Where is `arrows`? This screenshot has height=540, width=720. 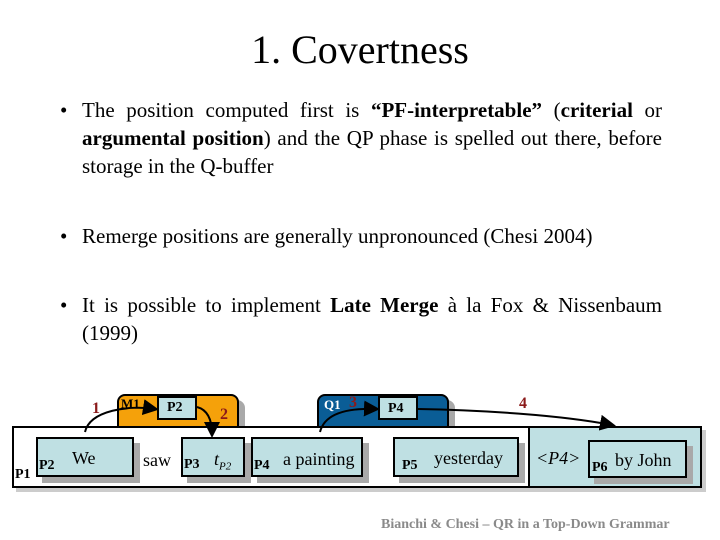
arrows is located at coordinates (350, 418).